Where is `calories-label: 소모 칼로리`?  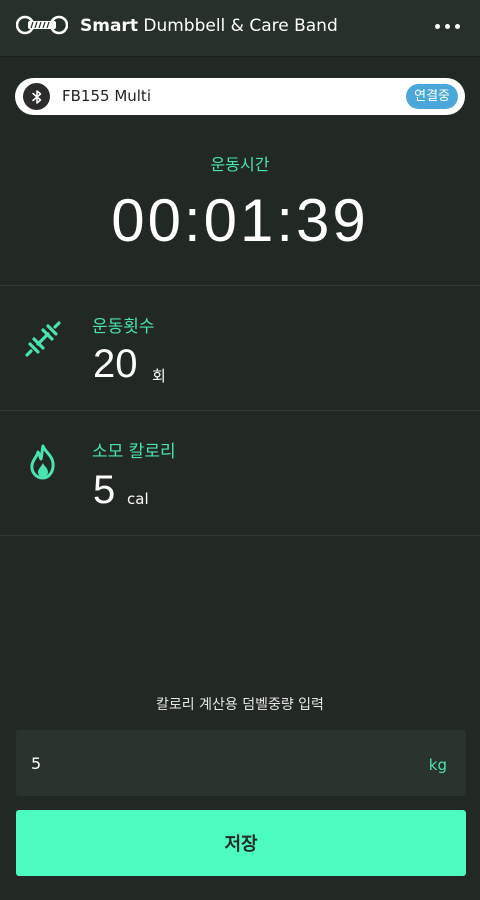 calories-label: 소모 칼로리 is located at coordinates (134, 452).